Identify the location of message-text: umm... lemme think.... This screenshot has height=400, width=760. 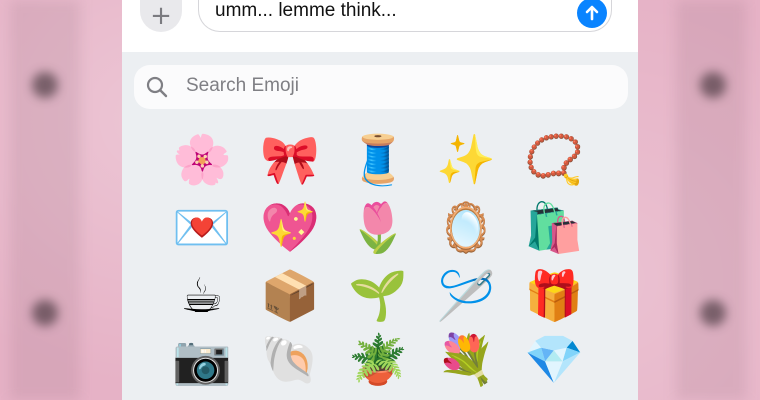
(306, 10).